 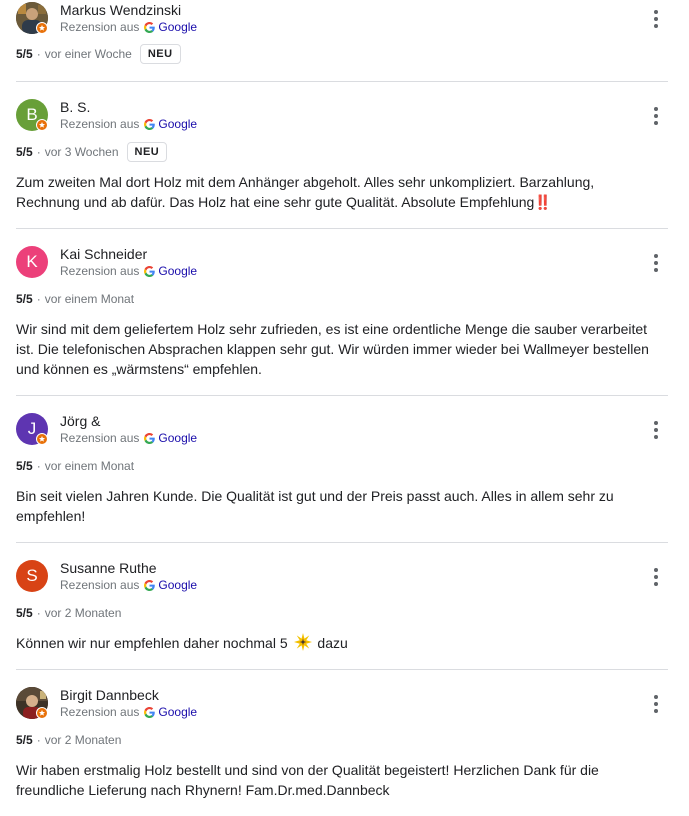 I want to click on reviewer-name: Birgit Dannbeck, so click(x=109, y=695).